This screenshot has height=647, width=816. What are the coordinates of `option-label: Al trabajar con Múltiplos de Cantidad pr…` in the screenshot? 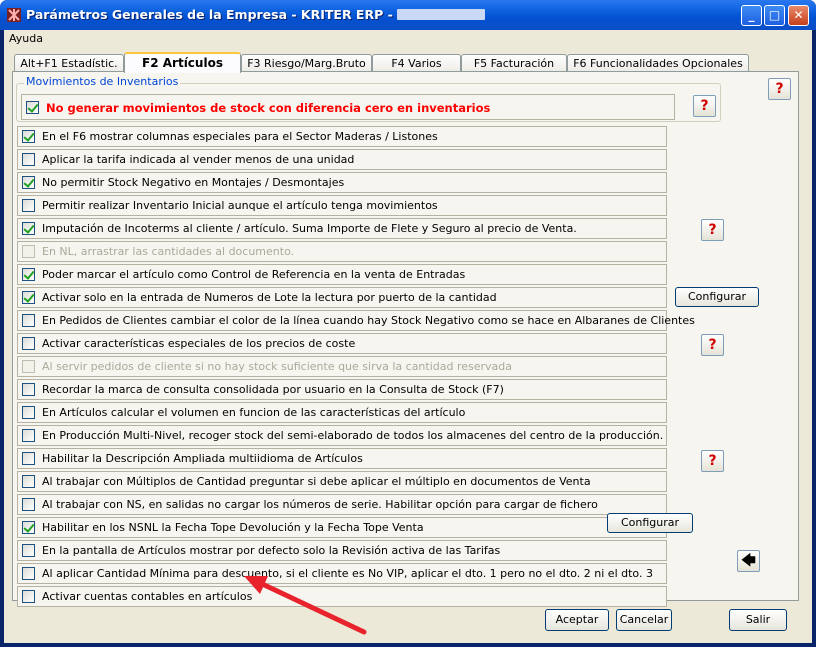 It's located at (316, 481).